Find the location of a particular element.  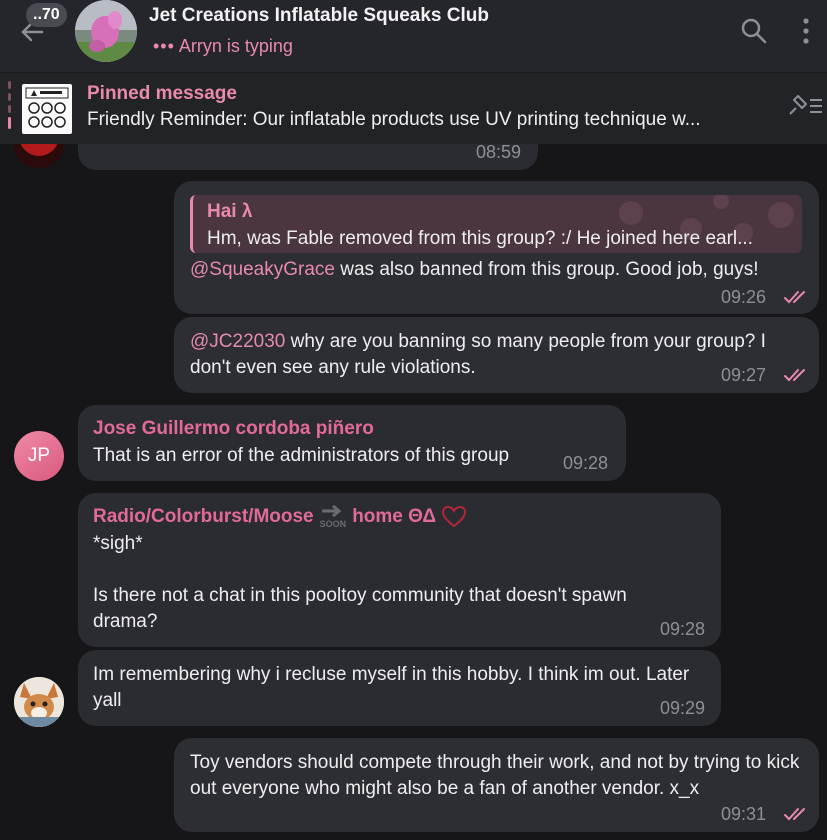

message-time: 08:59 is located at coordinates (499, 153).